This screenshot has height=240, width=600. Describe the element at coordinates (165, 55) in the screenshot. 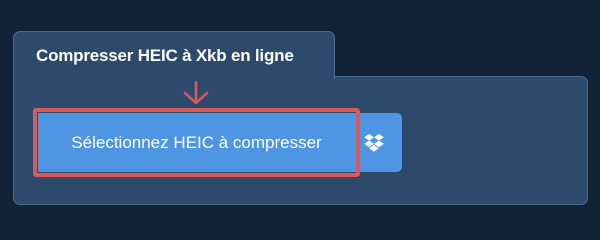

I see `tab-title: Compresser HEIC à Xkb en ligne` at that location.